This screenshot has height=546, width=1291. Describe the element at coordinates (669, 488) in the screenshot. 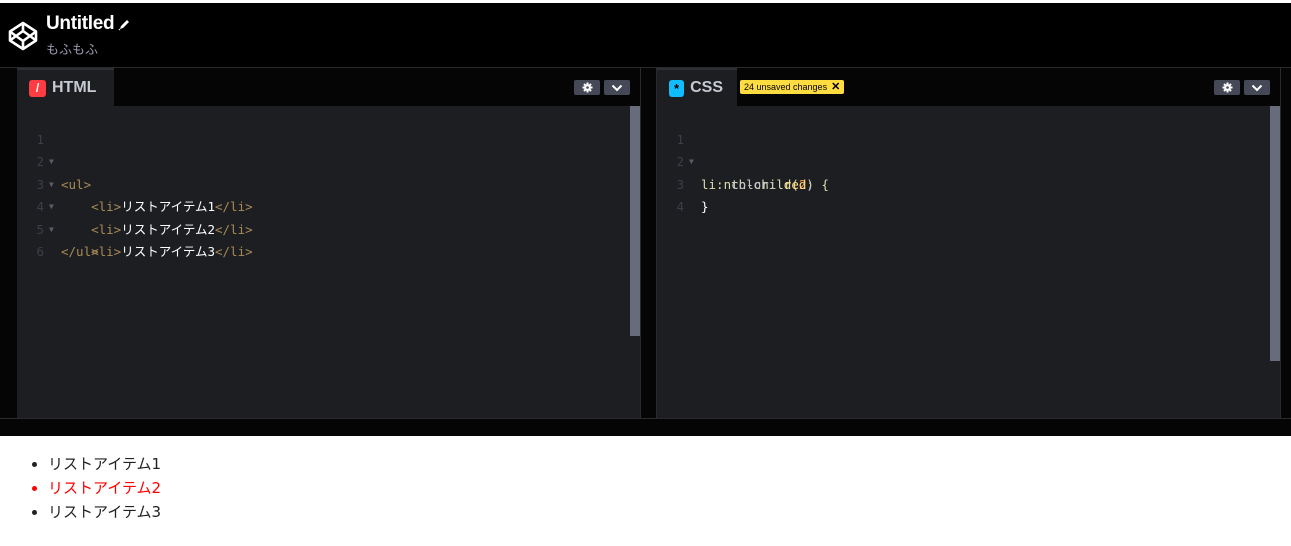

I see `preview-list-item: リストアイテム2` at that location.